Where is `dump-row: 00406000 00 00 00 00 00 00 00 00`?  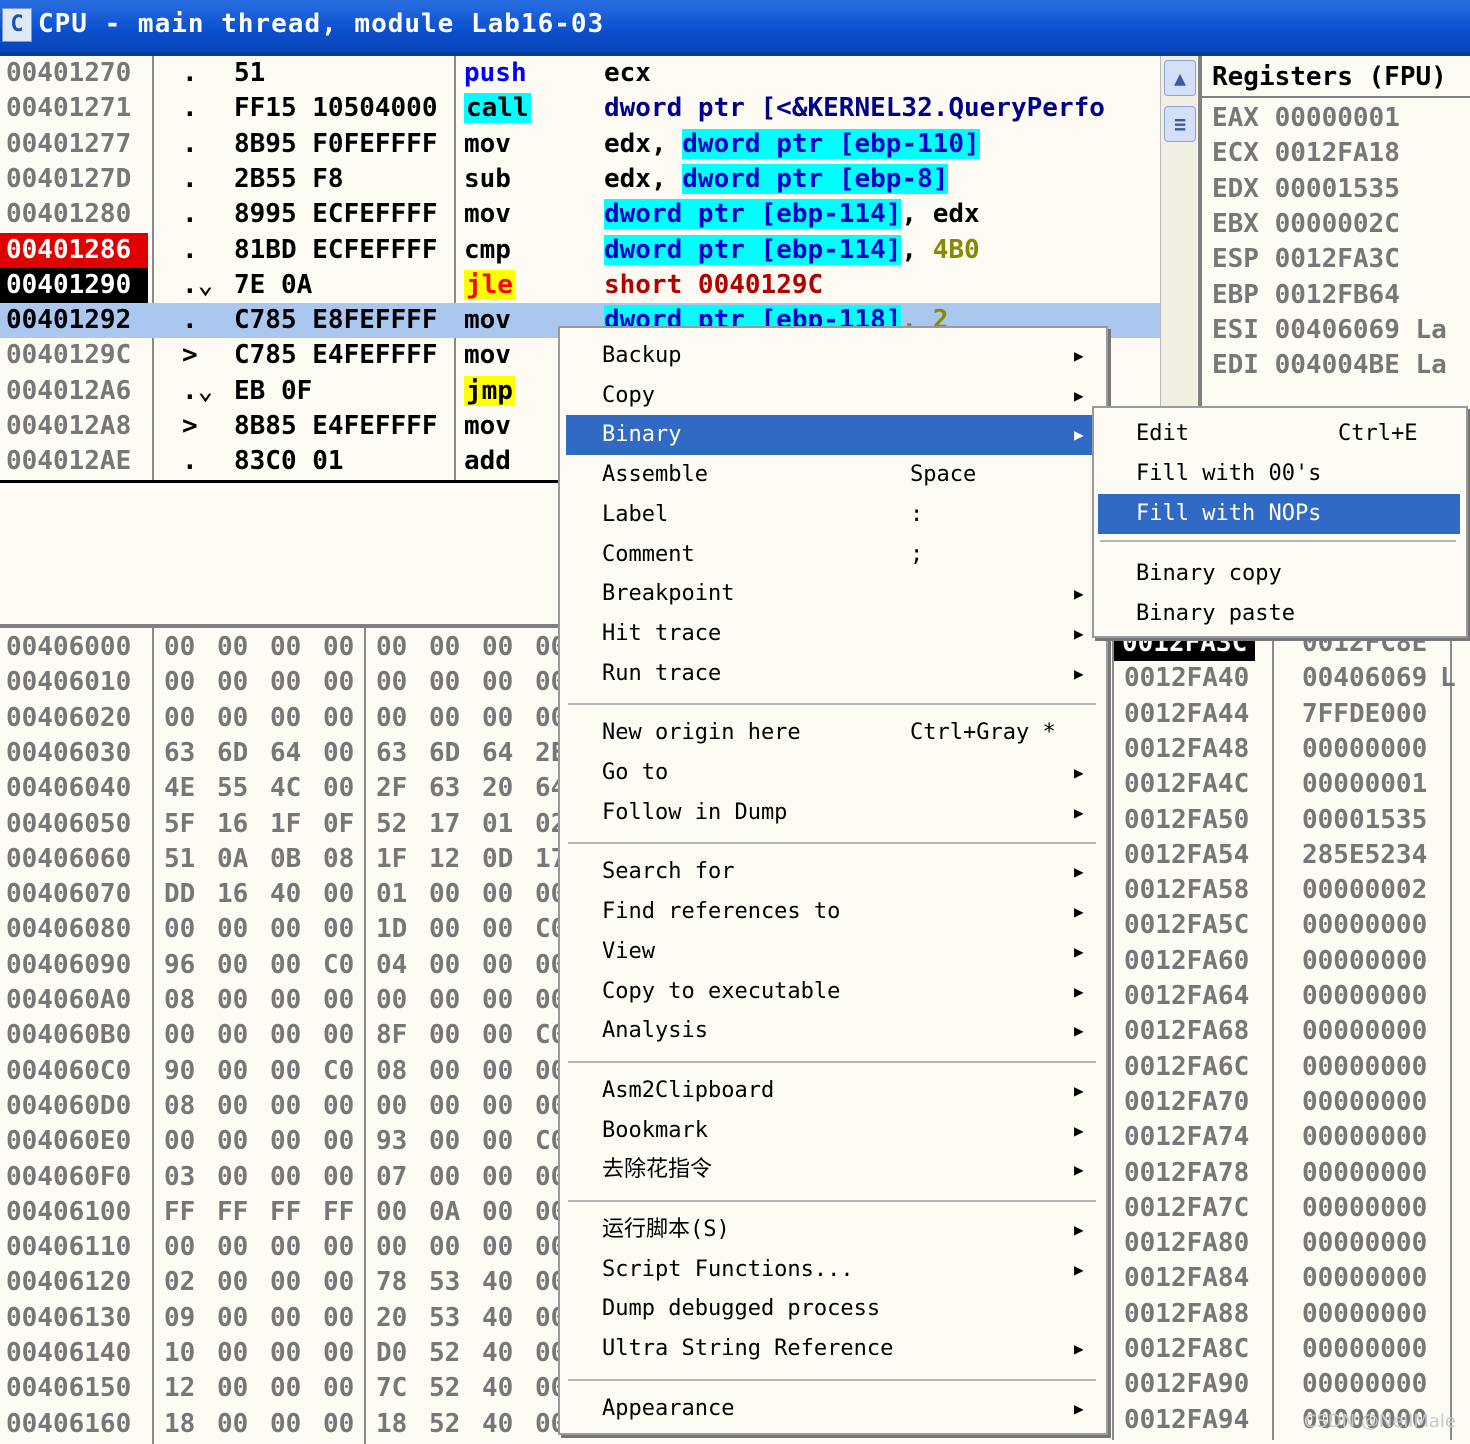
dump-row: 00406000 00 00 00 00 00 00 00 00 is located at coordinates (280, 647).